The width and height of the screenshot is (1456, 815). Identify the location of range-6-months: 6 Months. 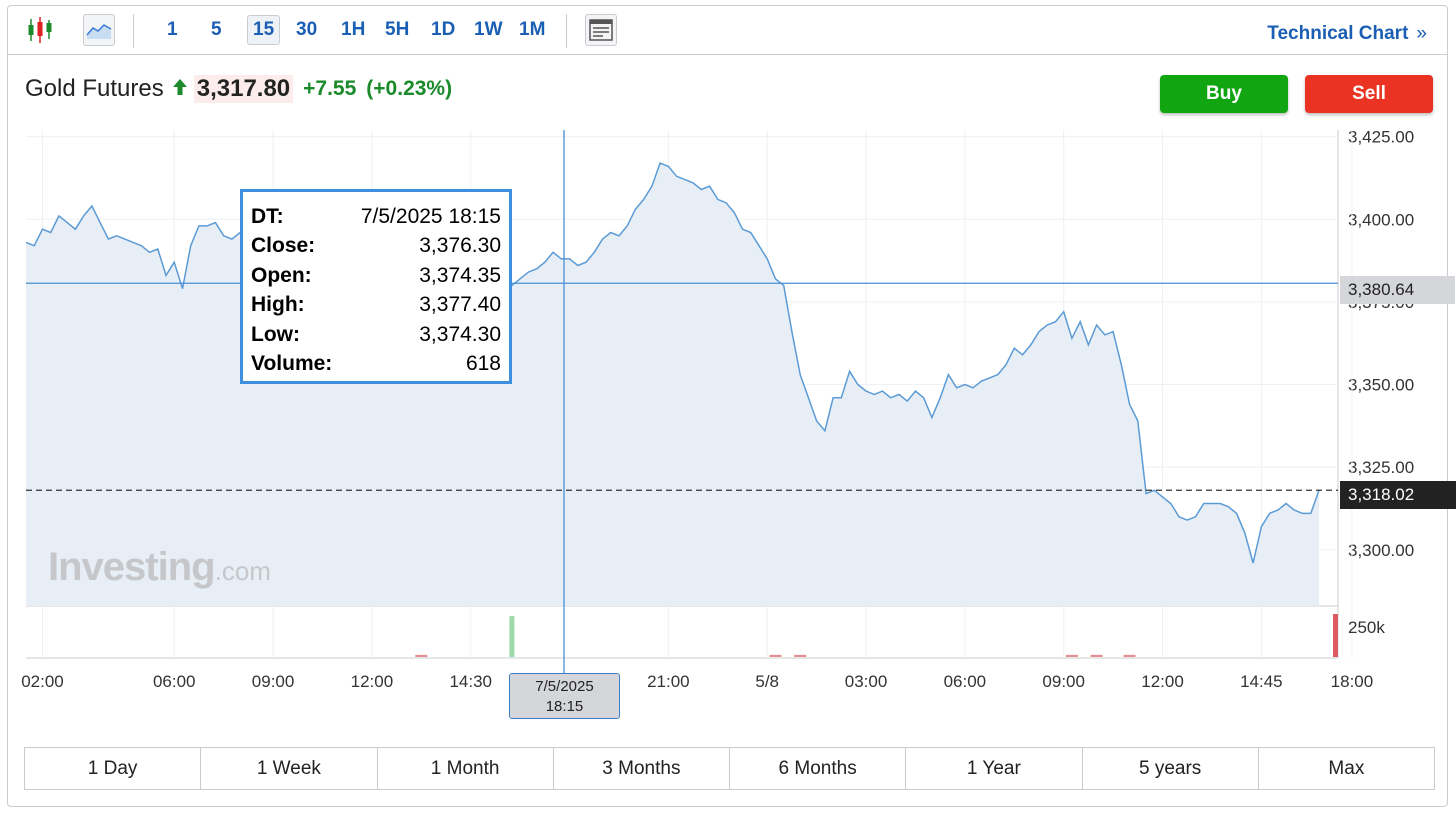
(818, 768).